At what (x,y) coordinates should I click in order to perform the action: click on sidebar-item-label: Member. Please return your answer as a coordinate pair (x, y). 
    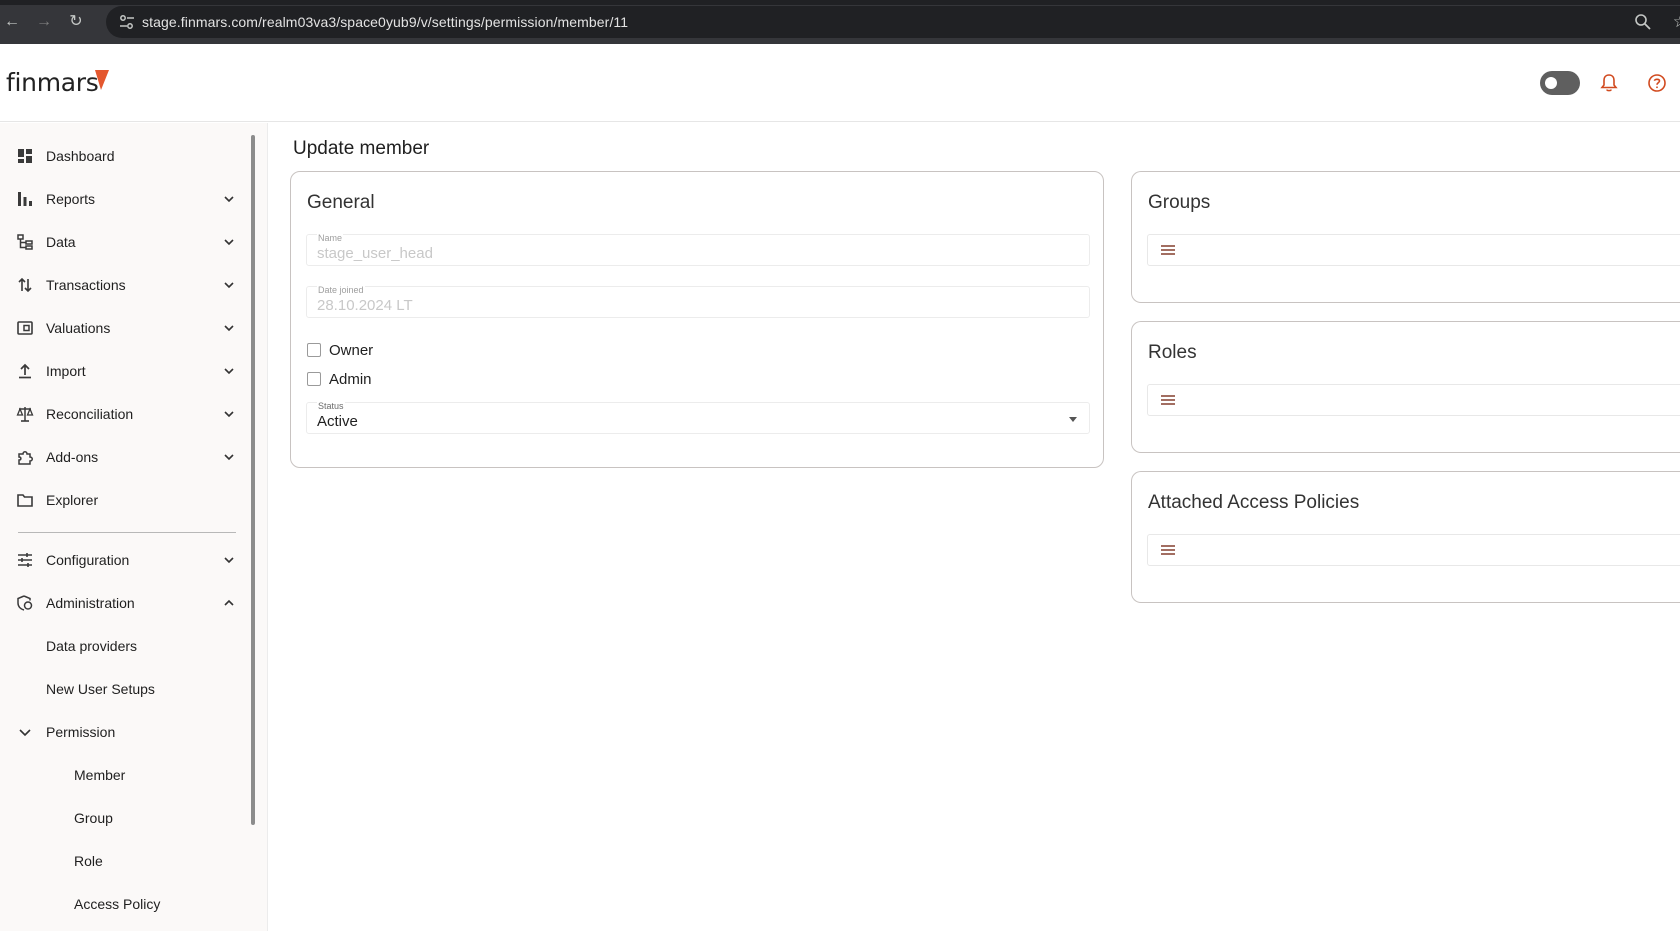
    Looking at the image, I should click on (100, 775).